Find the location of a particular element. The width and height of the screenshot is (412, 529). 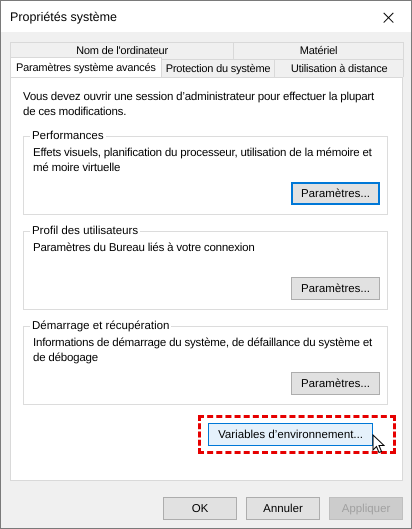

dialog-button: Annuler is located at coordinates (283, 508).